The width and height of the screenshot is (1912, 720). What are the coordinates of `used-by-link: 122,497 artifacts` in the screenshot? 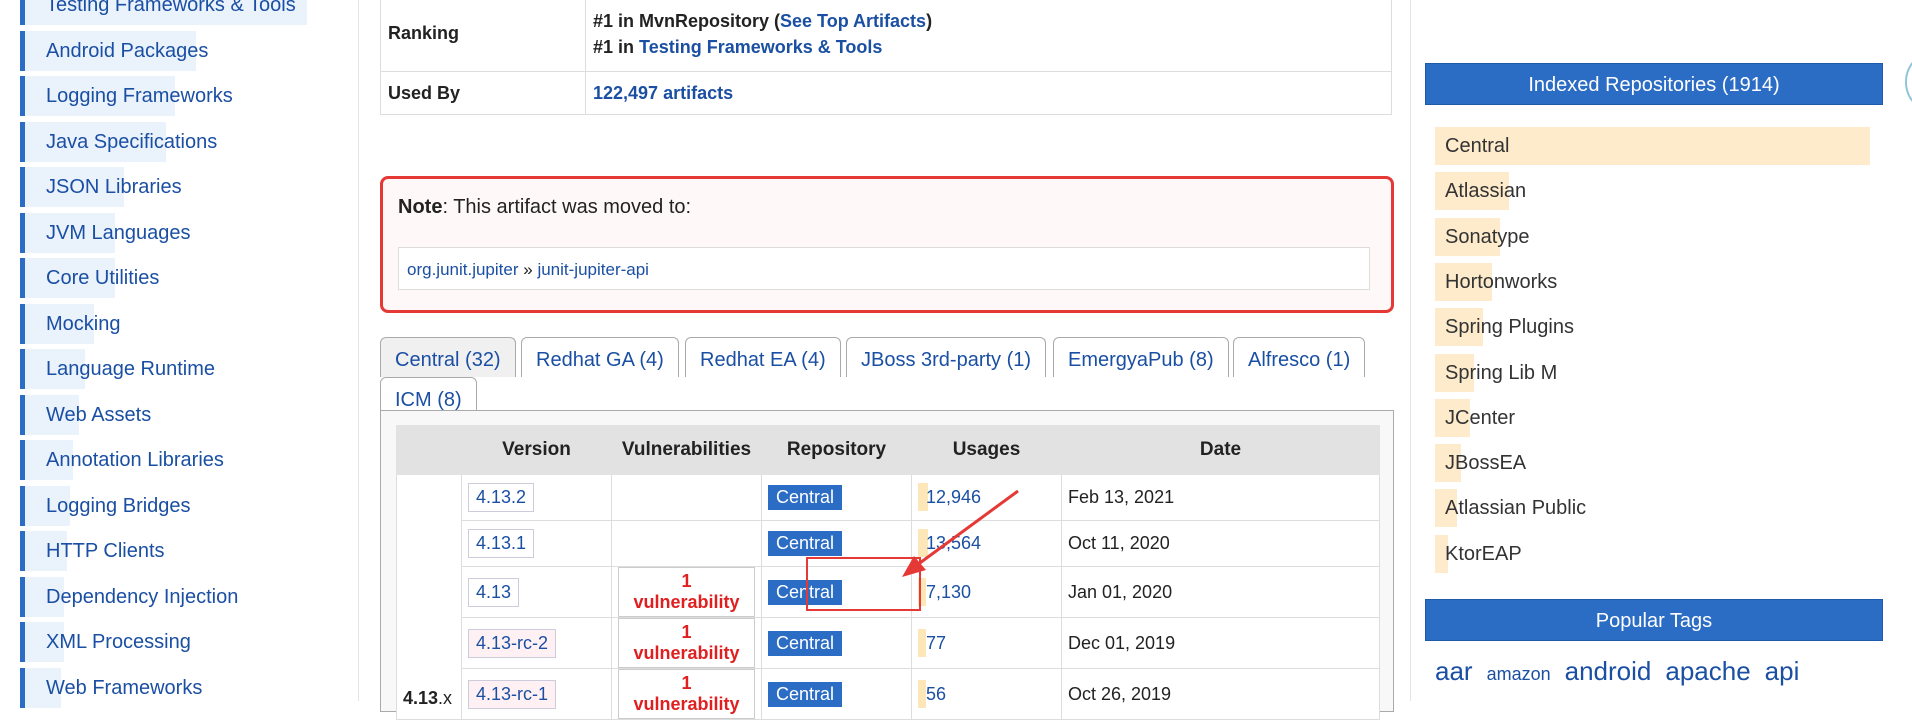 It's located at (663, 93).